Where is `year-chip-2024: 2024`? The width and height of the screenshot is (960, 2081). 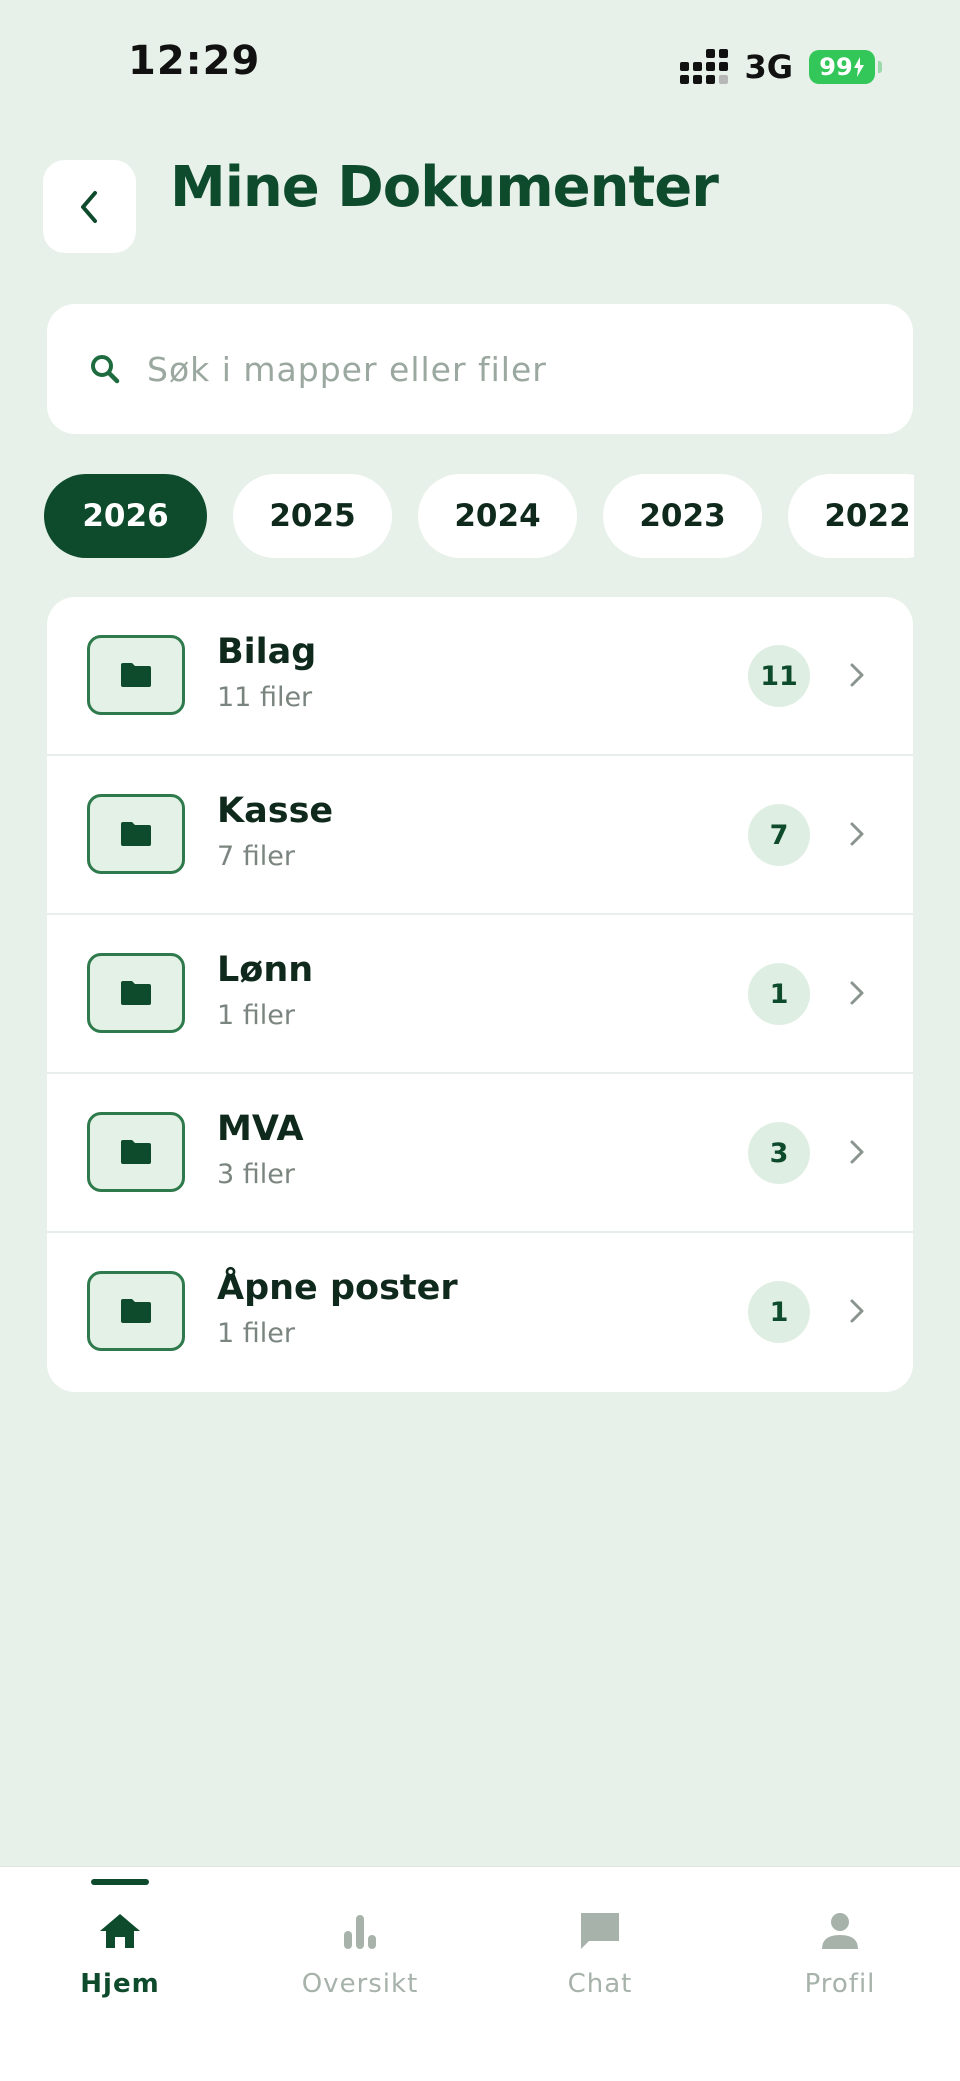 year-chip-2024: 2024 is located at coordinates (497, 516).